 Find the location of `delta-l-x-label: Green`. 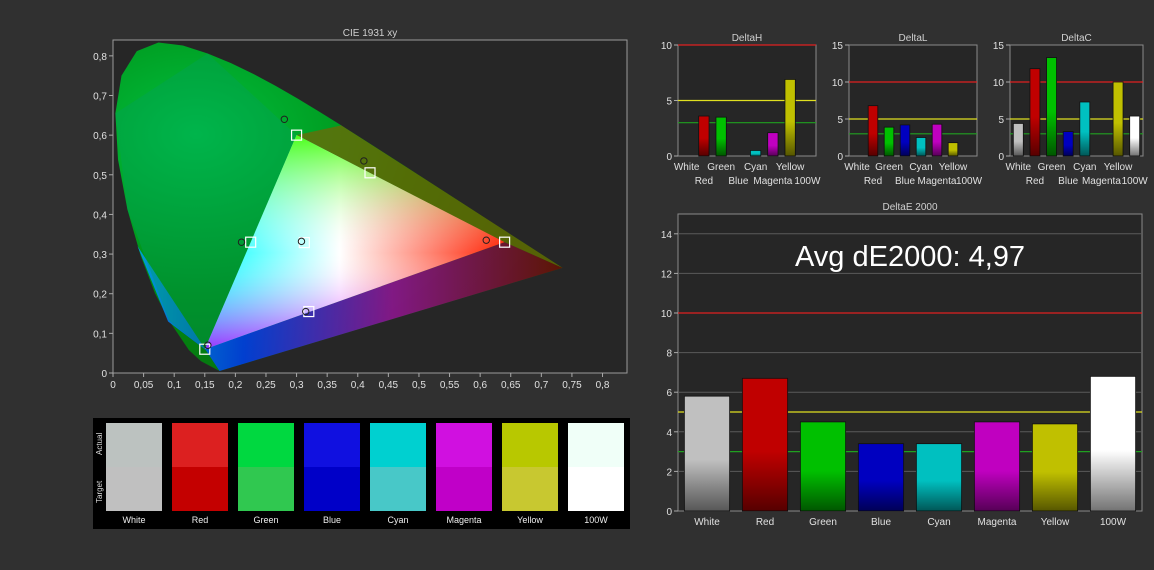

delta-l-x-label: Green is located at coordinates (889, 167).